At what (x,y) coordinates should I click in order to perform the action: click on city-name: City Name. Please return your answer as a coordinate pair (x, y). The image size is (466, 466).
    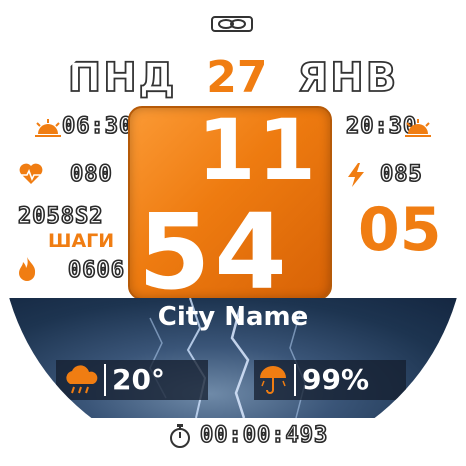
    Looking at the image, I should click on (233, 317).